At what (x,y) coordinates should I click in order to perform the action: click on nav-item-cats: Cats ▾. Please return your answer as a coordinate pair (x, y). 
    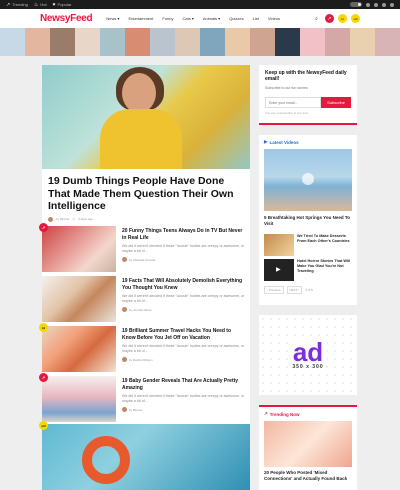
    Looking at the image, I should click on (187, 18).